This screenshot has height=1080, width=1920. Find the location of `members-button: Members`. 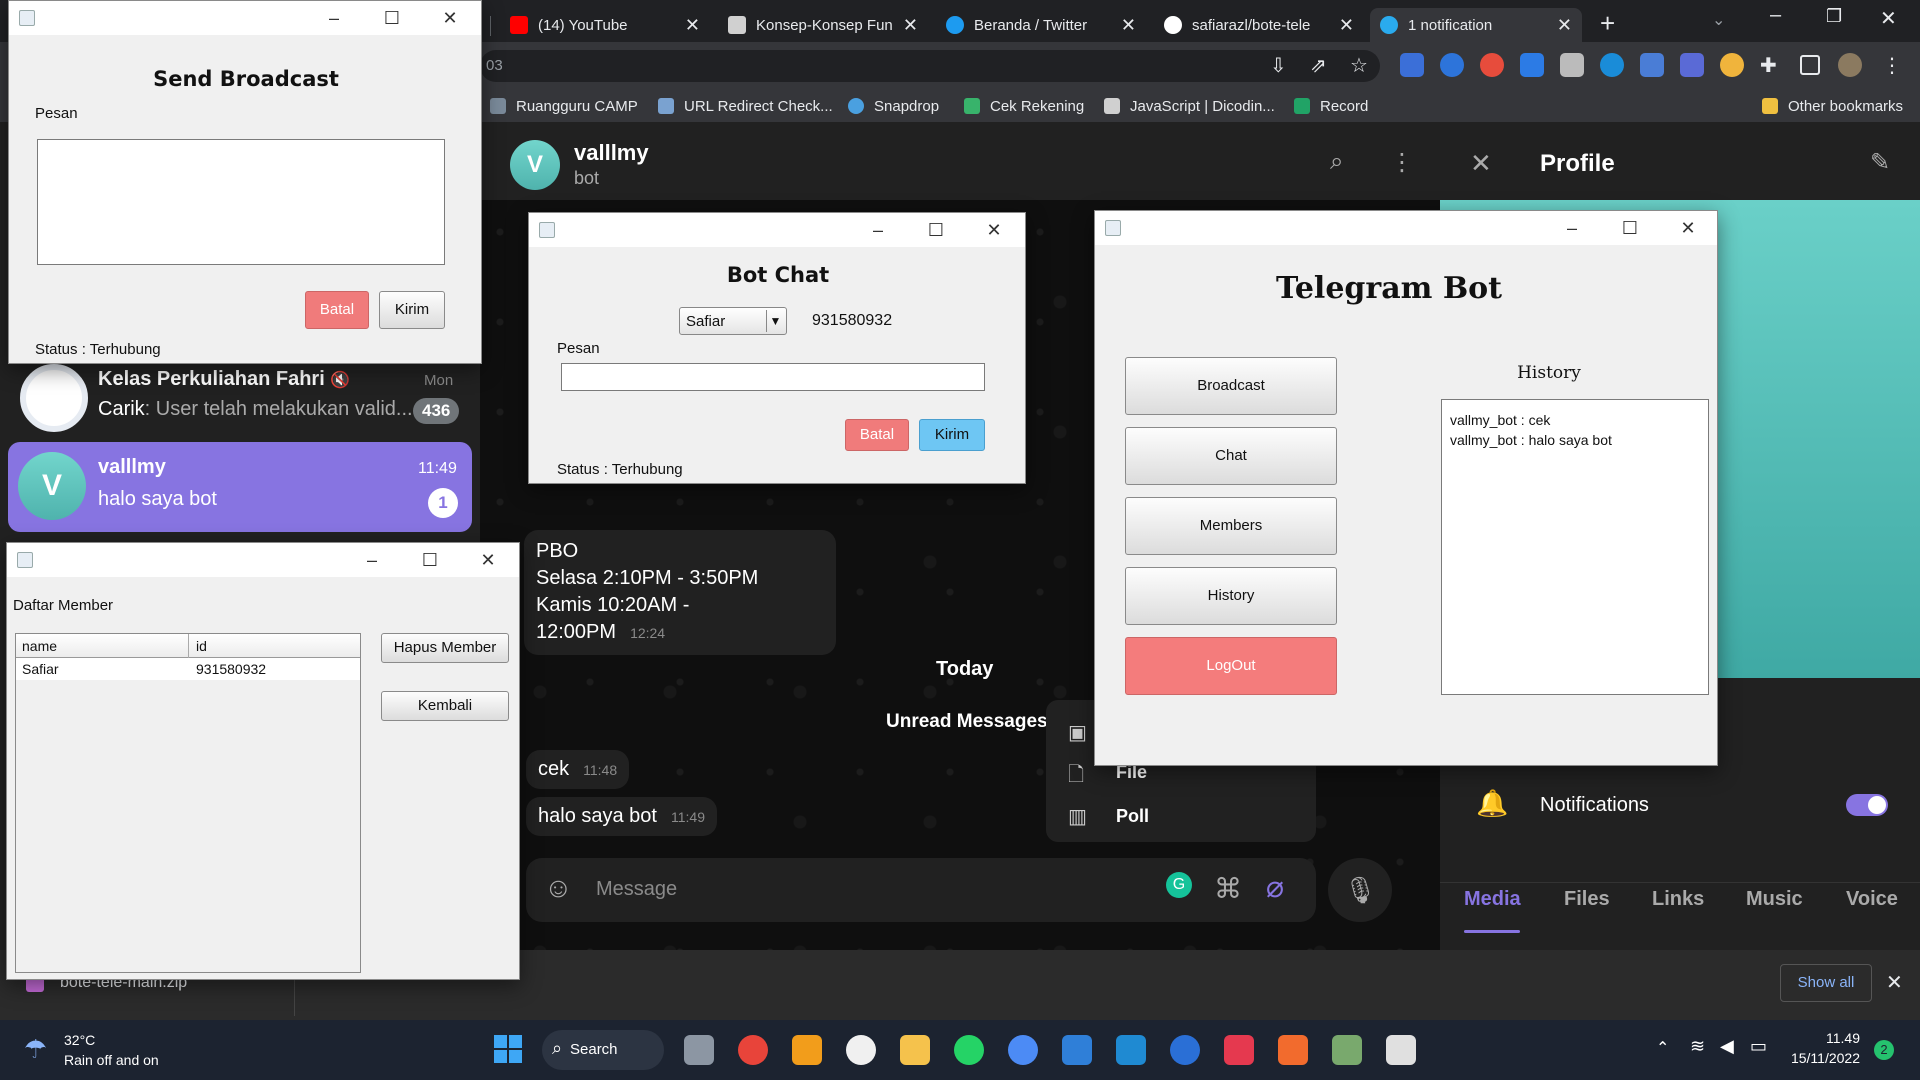

members-button: Members is located at coordinates (1231, 526).